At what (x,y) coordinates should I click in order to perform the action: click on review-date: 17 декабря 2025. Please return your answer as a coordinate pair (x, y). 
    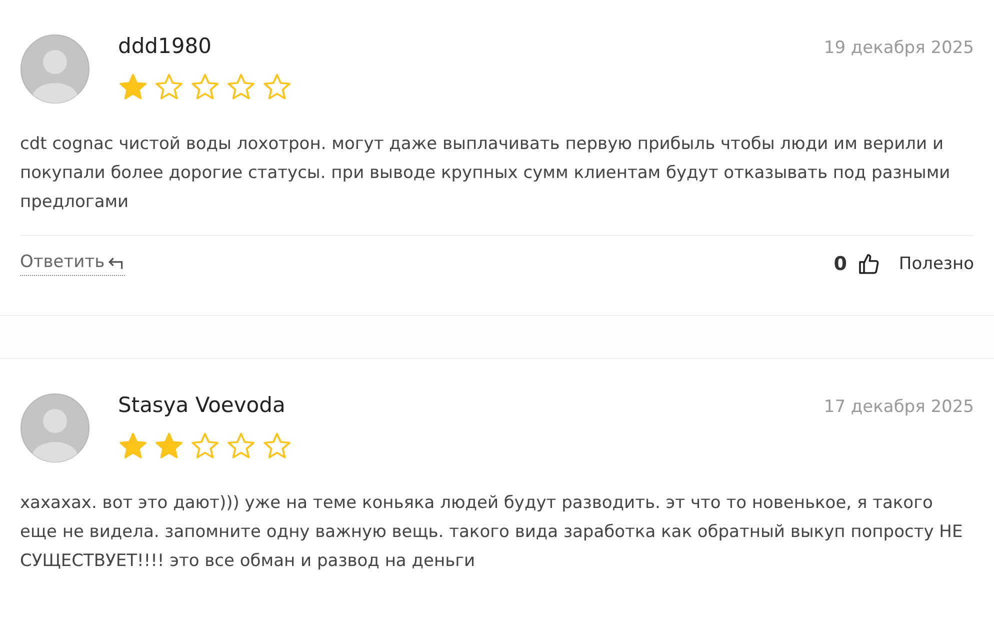
    Looking at the image, I should click on (899, 407).